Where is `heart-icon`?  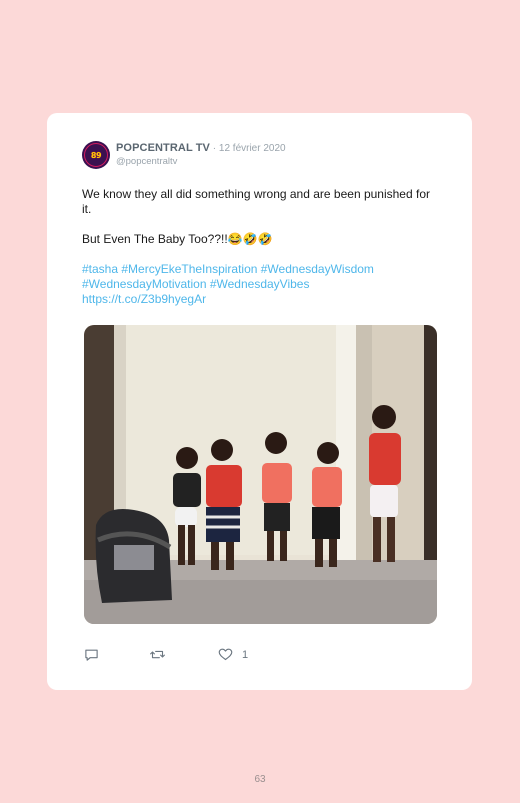 heart-icon is located at coordinates (225, 654).